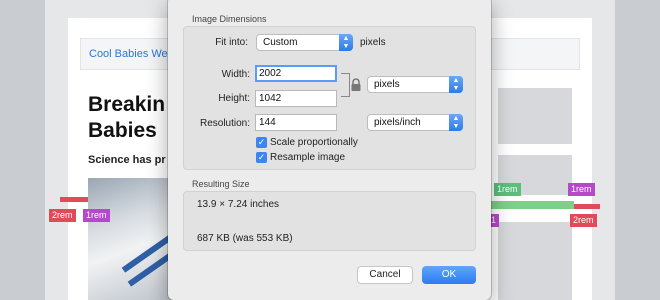 The width and height of the screenshot is (660, 300). Describe the element at coordinates (356, 85) in the screenshot. I see `lock-icon` at that location.